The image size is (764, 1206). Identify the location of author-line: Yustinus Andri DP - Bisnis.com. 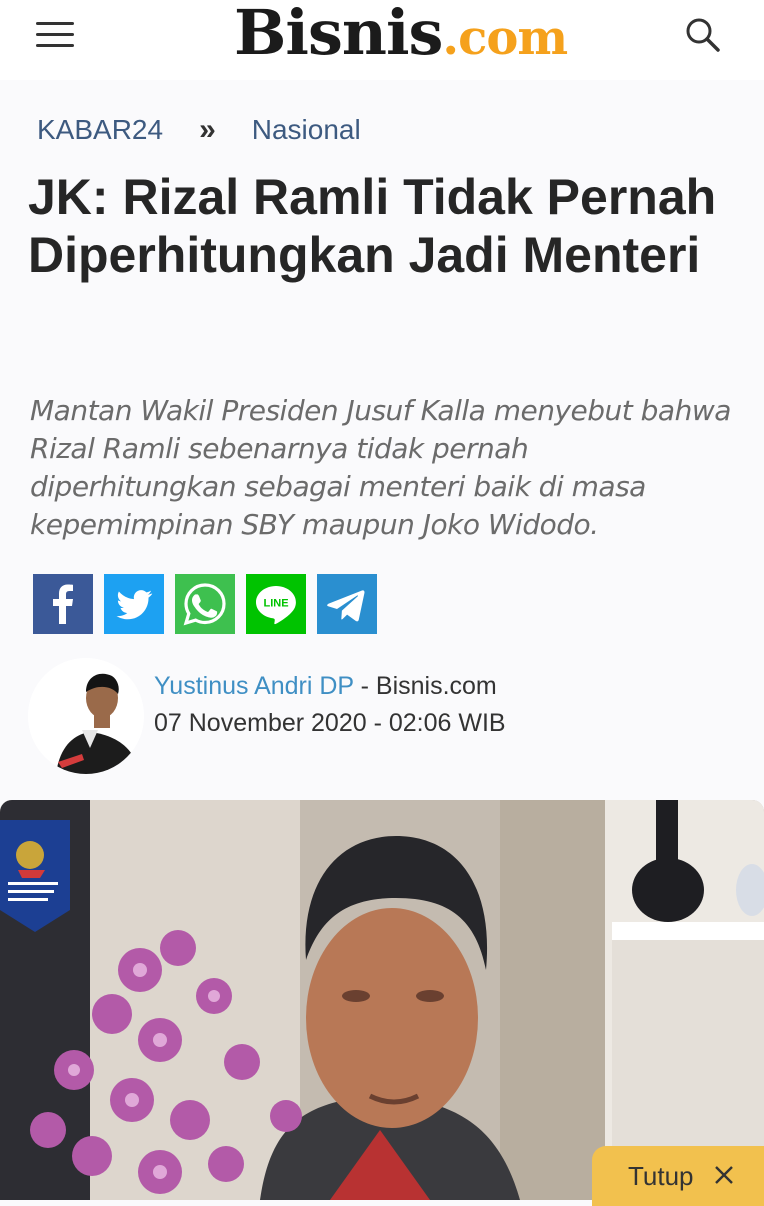
(325, 686).